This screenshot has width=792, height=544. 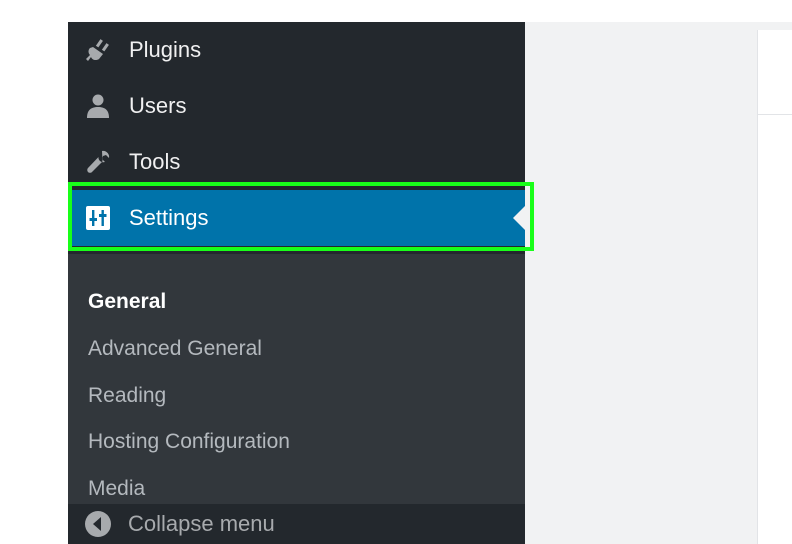 What do you see at coordinates (127, 396) in the screenshot?
I see `submenu-item-reading: Reading` at bounding box center [127, 396].